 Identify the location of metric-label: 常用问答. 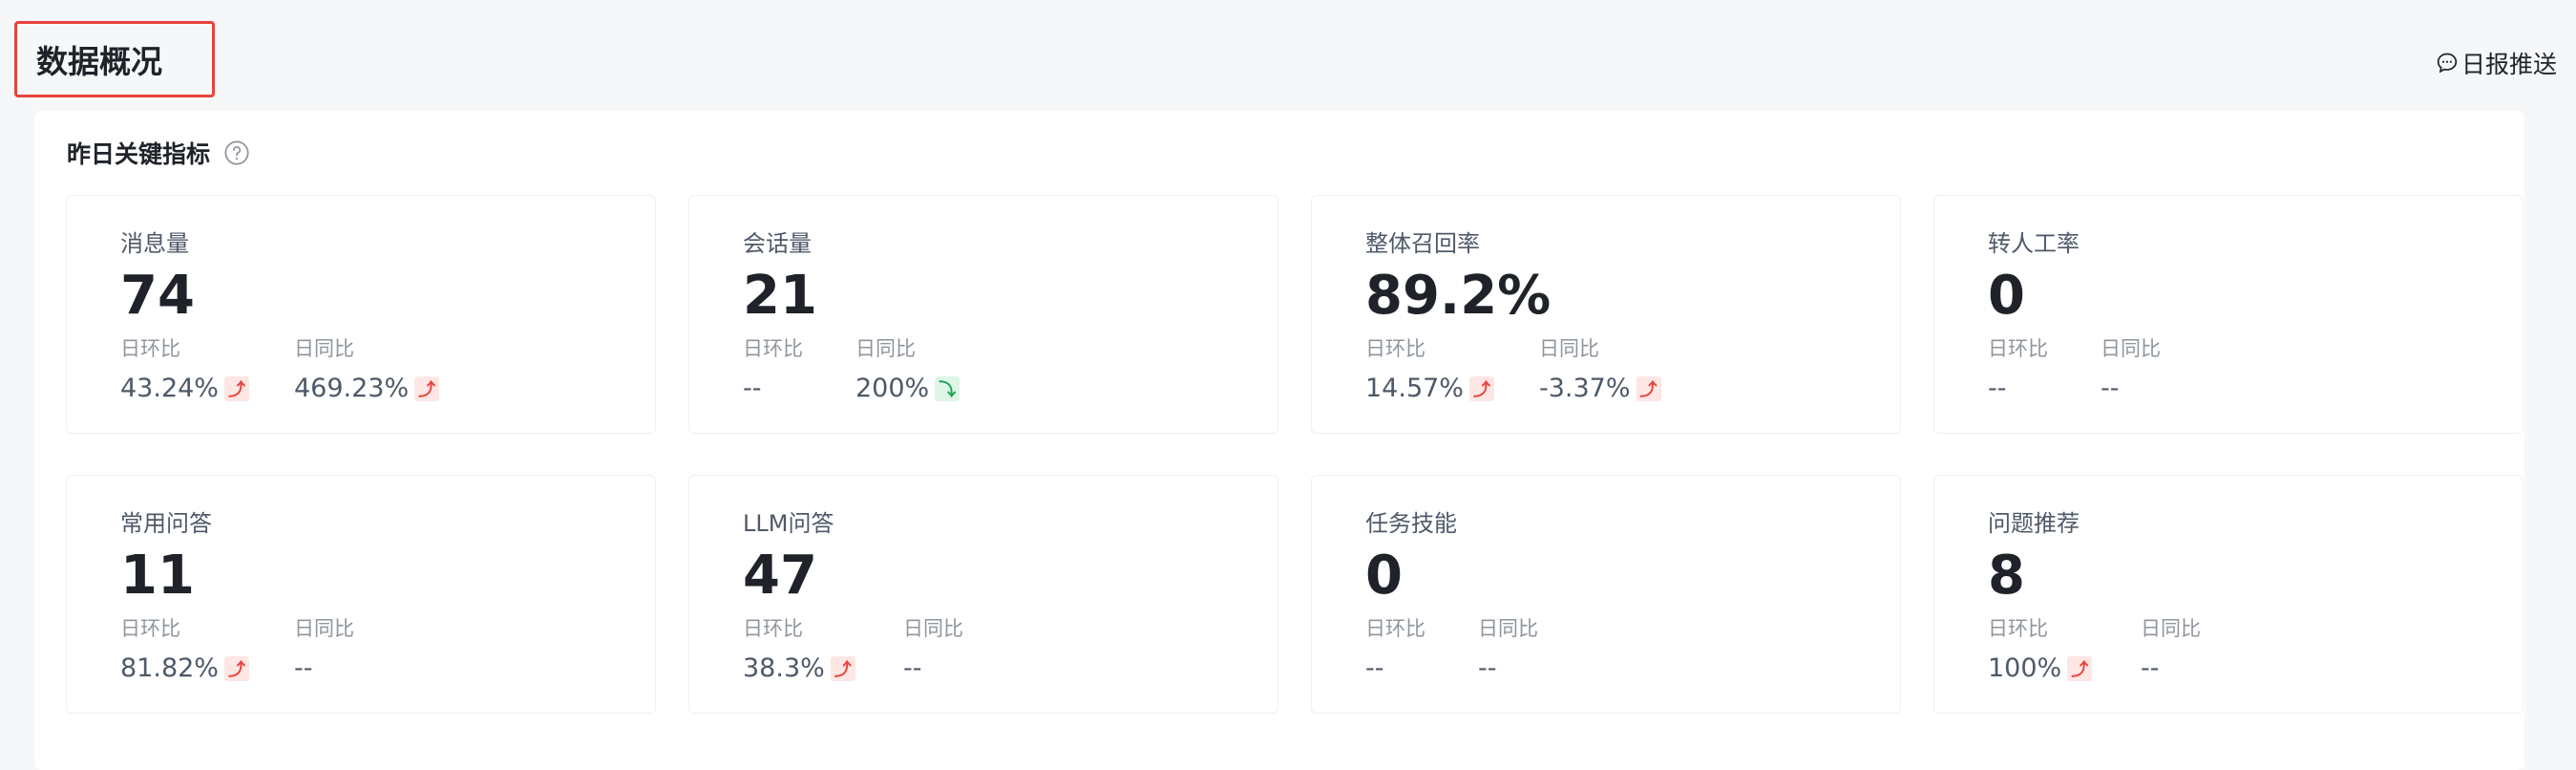
(166, 523).